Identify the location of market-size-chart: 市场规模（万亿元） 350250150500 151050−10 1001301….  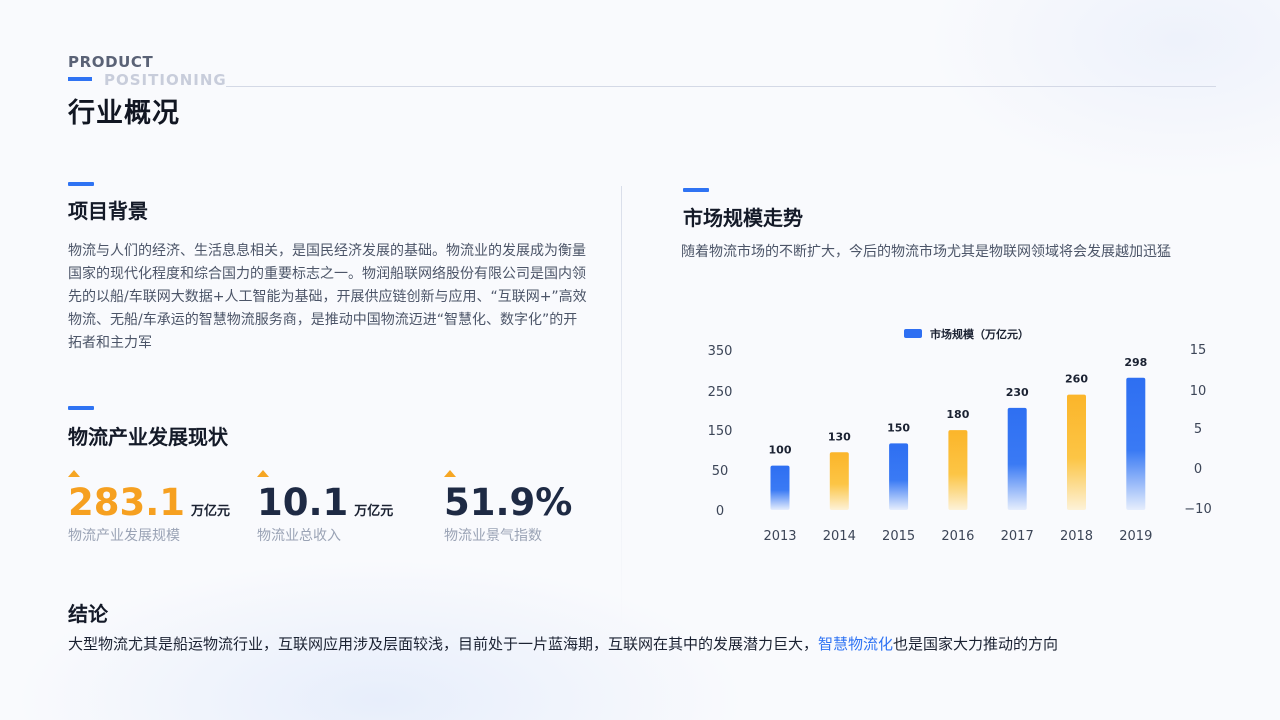
(960, 435).